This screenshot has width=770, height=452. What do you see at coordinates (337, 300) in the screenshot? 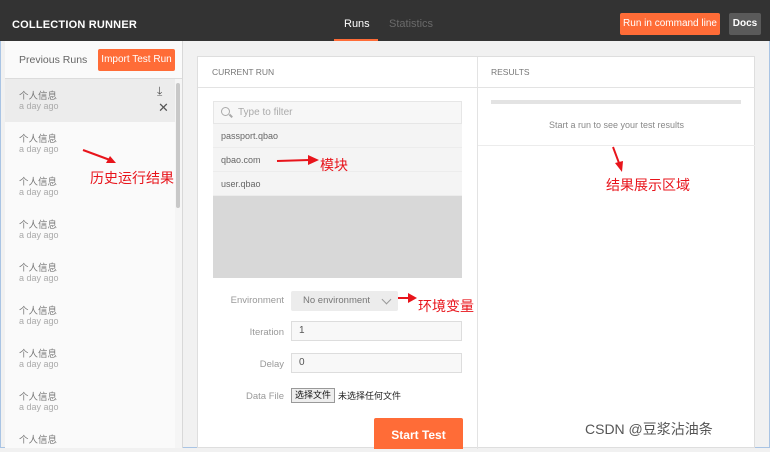
I see `environment-value: No environment` at bounding box center [337, 300].